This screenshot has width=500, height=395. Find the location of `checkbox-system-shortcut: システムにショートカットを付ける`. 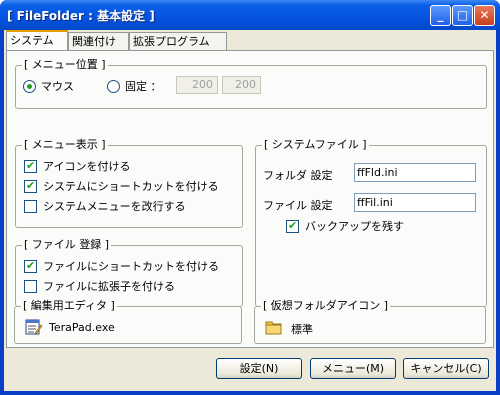

checkbox-system-shortcut: システムにショートカットを付ける is located at coordinates (121, 186).